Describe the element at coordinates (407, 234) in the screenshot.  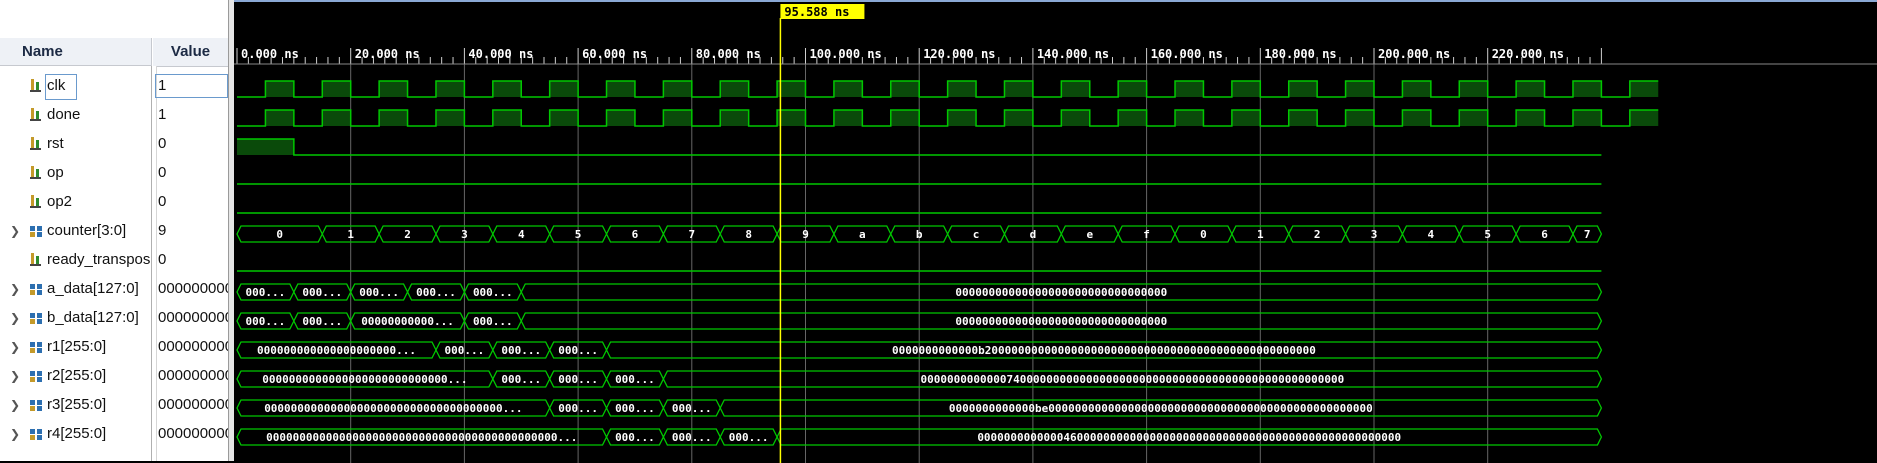
I see `bus-value-label: 2` at that location.